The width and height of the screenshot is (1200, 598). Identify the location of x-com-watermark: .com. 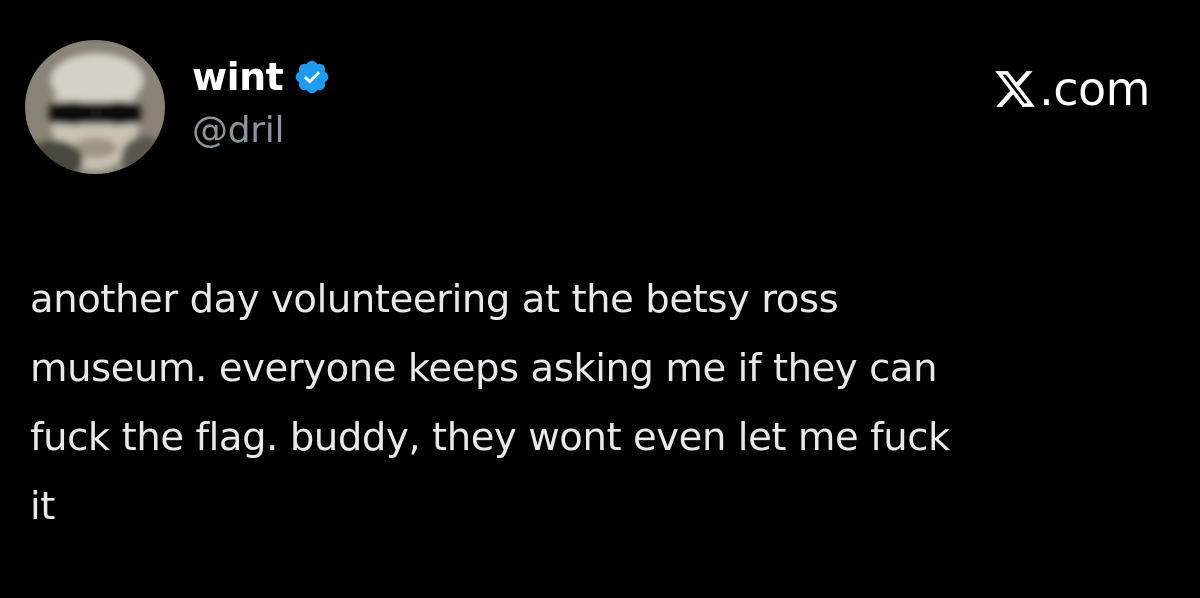
(1071, 89).